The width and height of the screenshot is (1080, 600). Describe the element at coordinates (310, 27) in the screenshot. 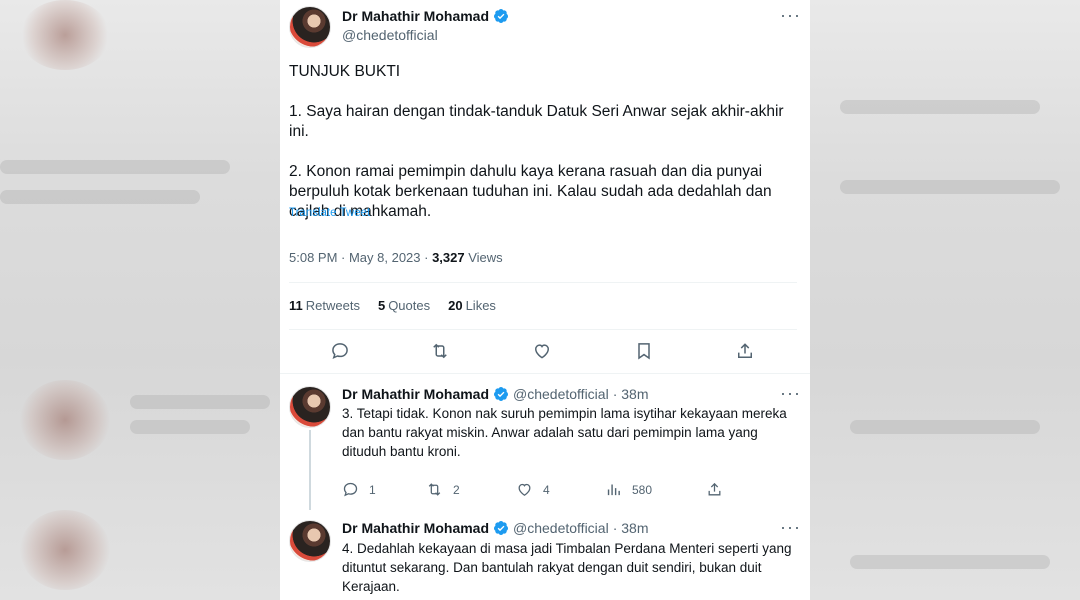

I see `author-avatar` at that location.